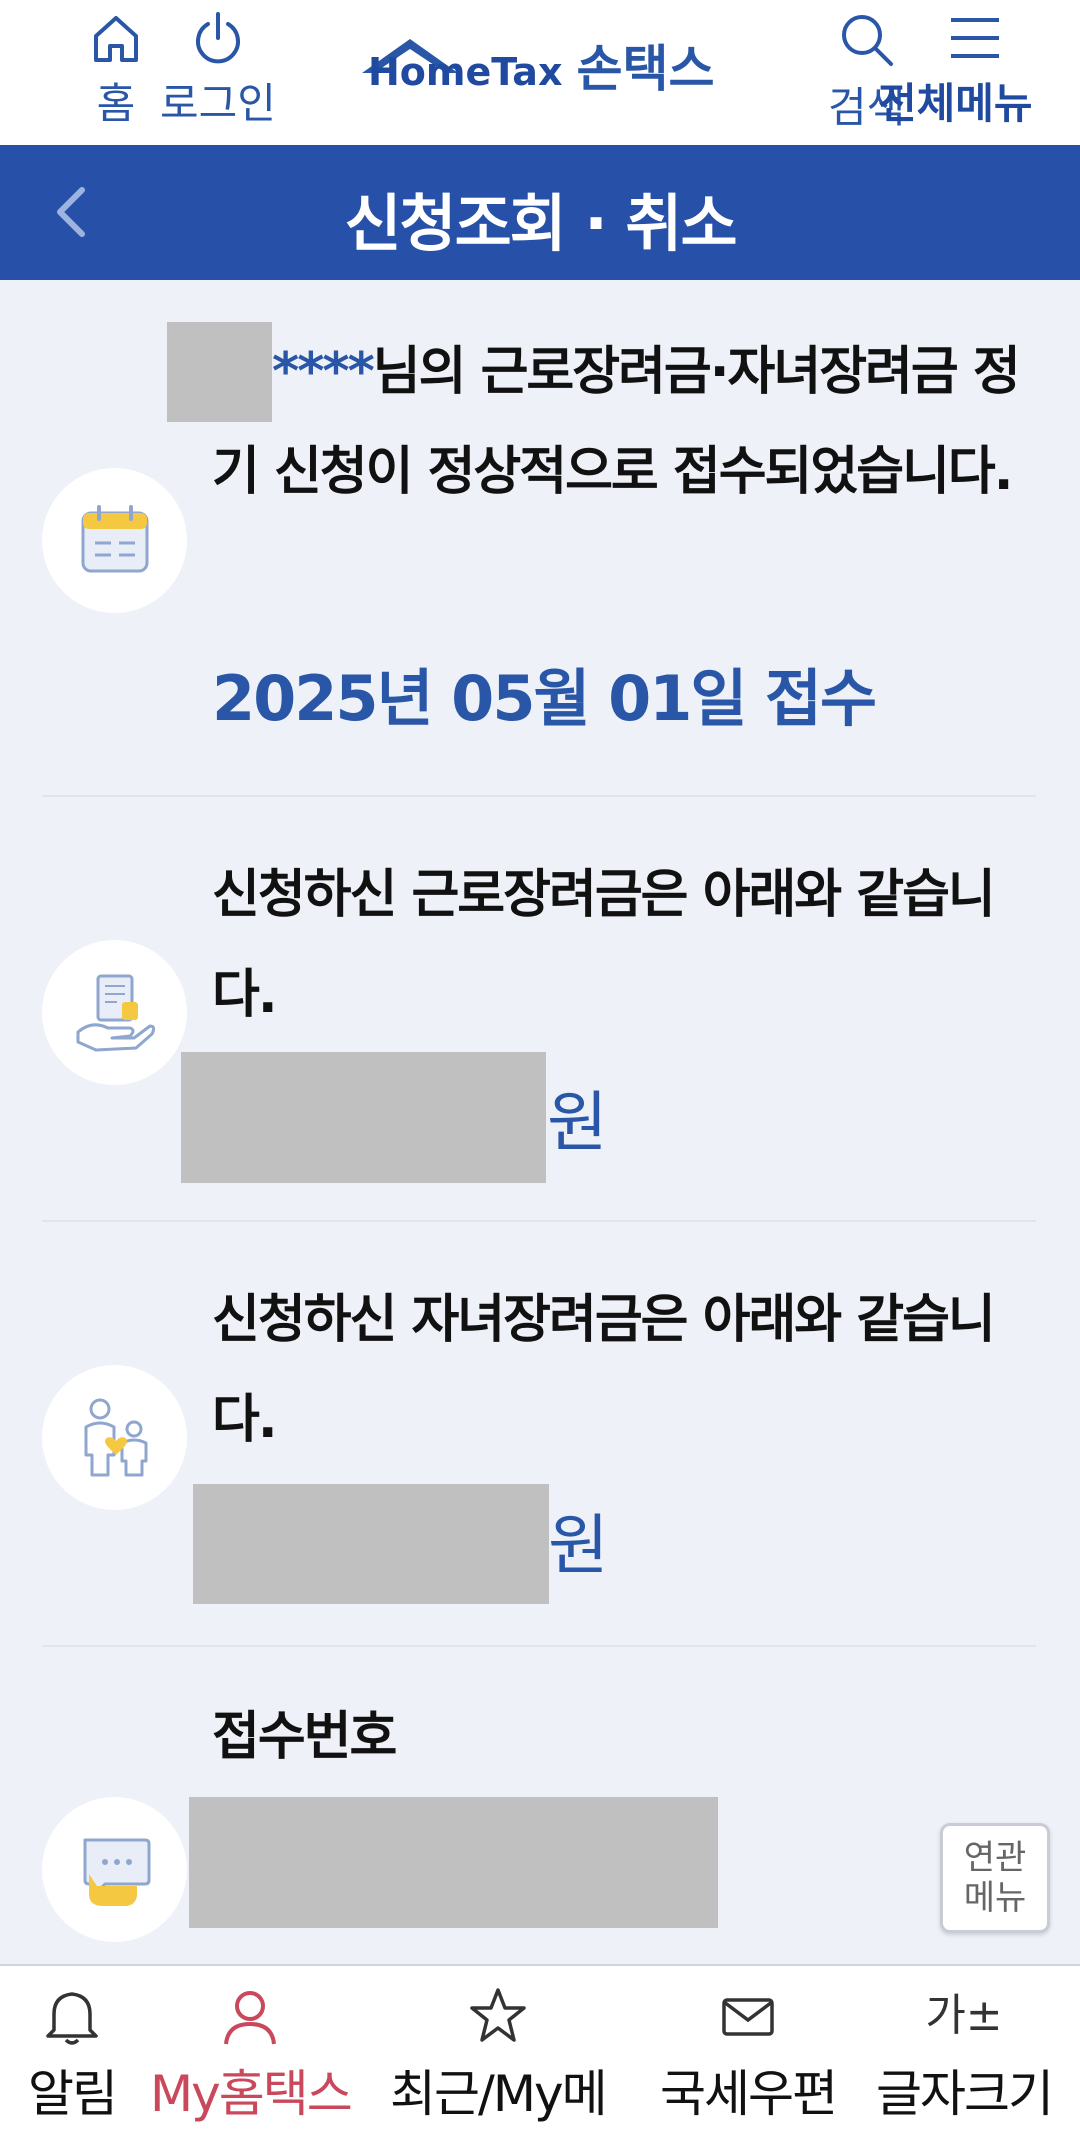 Image resolution: width=1080 pixels, height=2139 pixels. What do you see at coordinates (965, 2056) in the screenshot?
I see `nav-font-size: 가± 글자크기` at bounding box center [965, 2056].